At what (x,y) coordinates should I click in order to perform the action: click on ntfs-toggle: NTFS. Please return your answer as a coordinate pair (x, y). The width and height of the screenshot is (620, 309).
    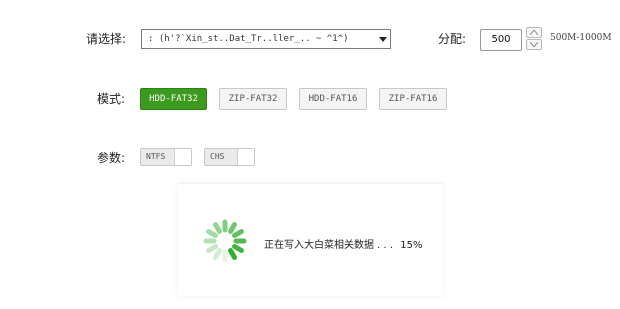
    Looking at the image, I should click on (166, 157).